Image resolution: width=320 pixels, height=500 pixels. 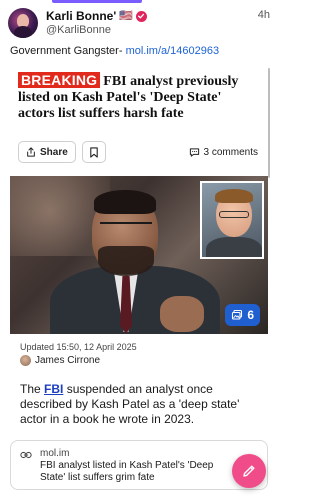 What do you see at coordinates (232, 220) in the screenshot?
I see `inset-portrait-image` at bounding box center [232, 220].